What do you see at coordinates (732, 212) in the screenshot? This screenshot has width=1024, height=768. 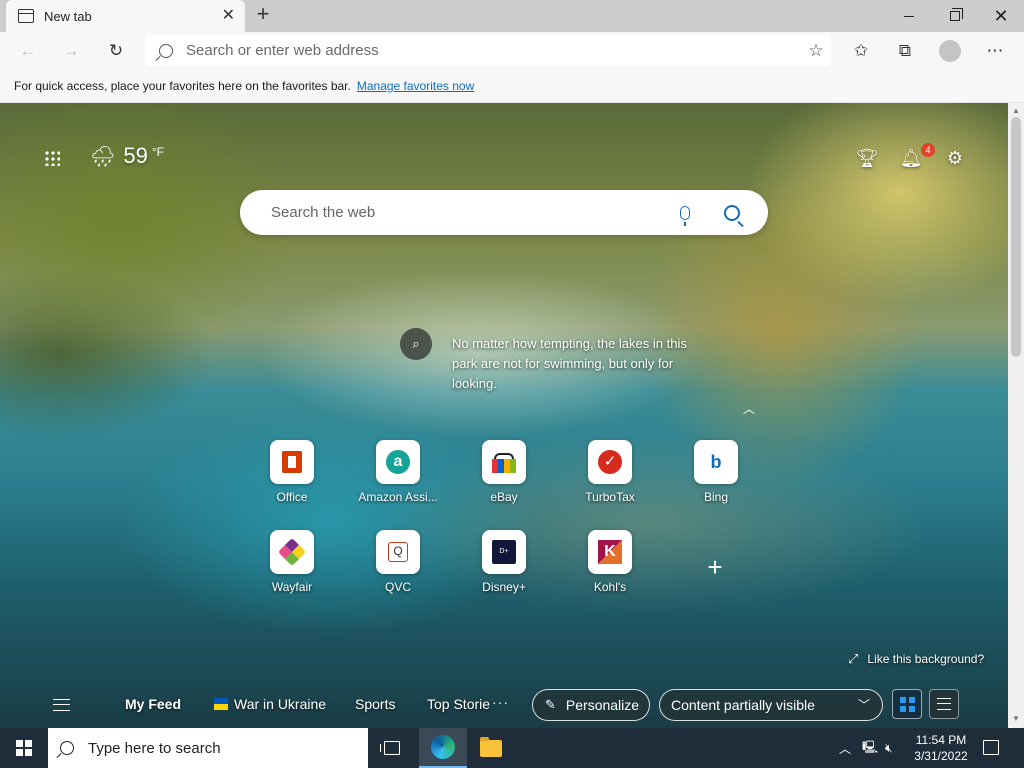 I see `web-search-icon` at bounding box center [732, 212].